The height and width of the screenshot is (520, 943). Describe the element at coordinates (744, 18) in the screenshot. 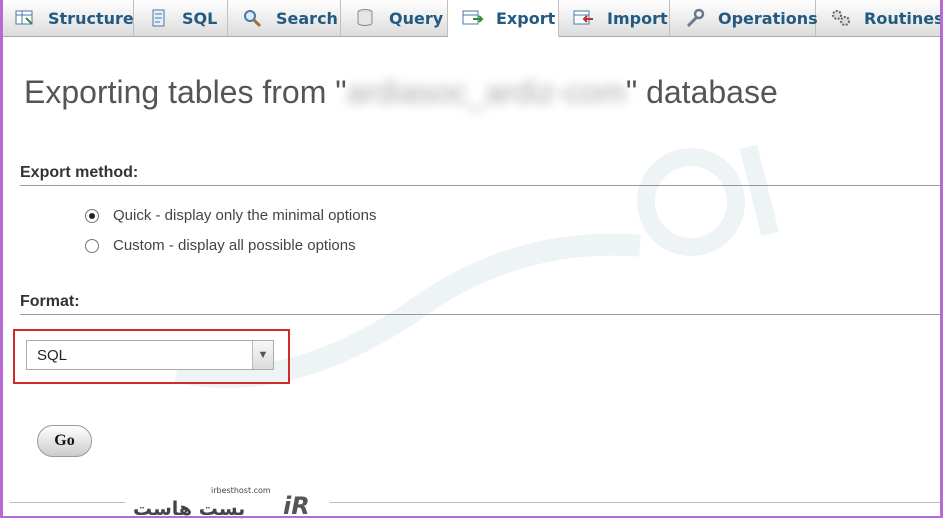

I see `tab-operations: Operations` at that location.